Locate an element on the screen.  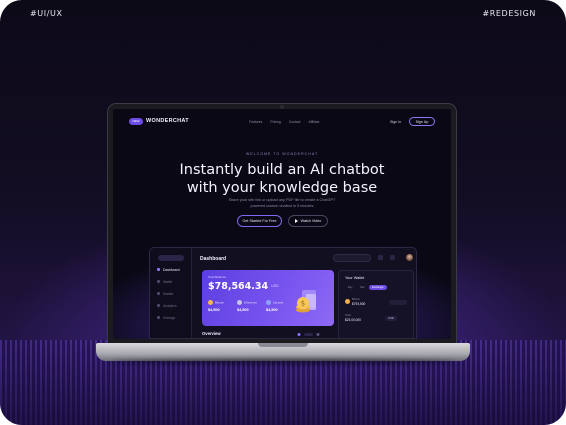
welcome-eyebrow: WELCOME TO WONDERCHAT is located at coordinates (282, 154).